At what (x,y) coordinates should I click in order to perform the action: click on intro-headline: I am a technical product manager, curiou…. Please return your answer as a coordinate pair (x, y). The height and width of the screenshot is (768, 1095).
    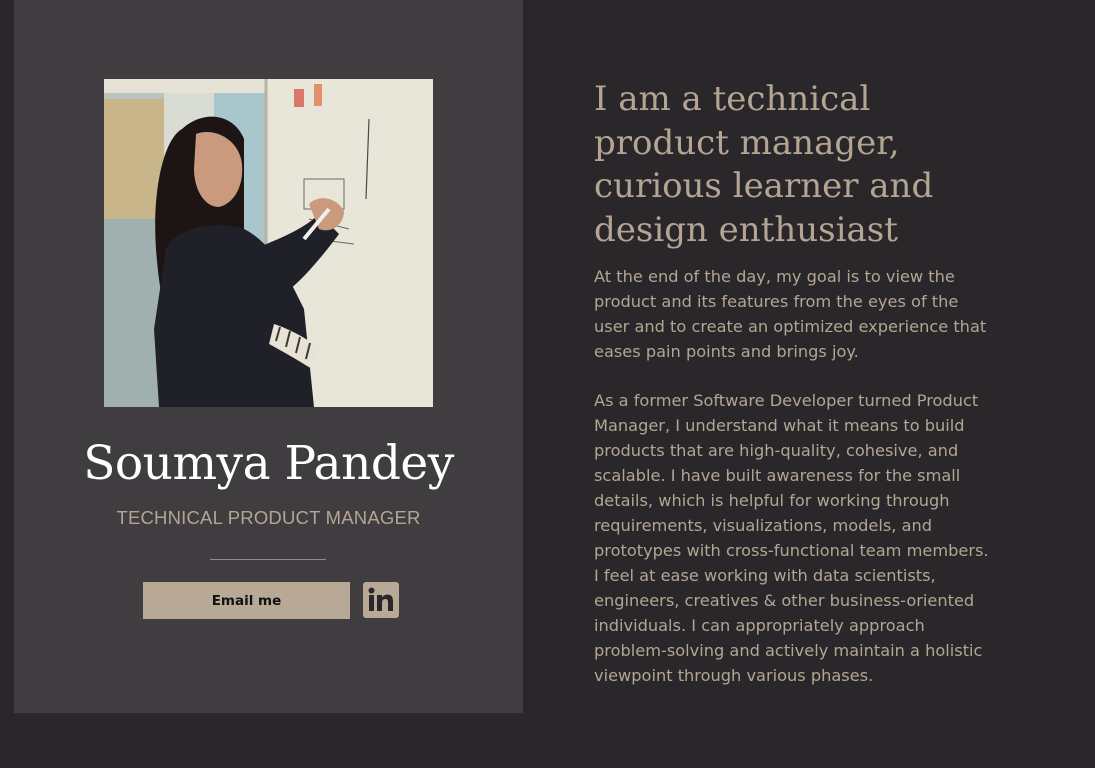
    Looking at the image, I should click on (764, 164).